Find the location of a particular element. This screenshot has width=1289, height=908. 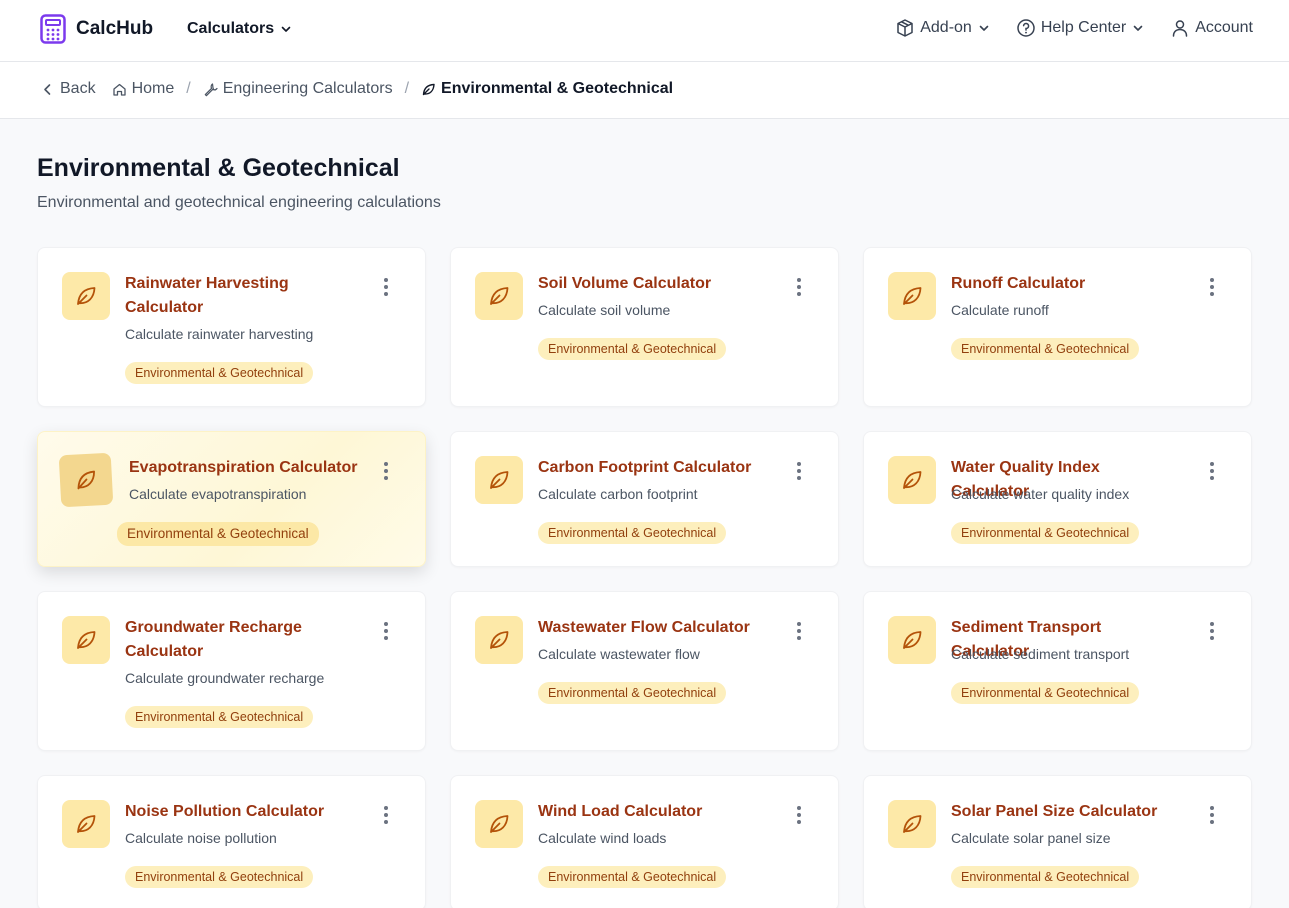

card-title: Noise Pollution Calculator is located at coordinates (235, 812).